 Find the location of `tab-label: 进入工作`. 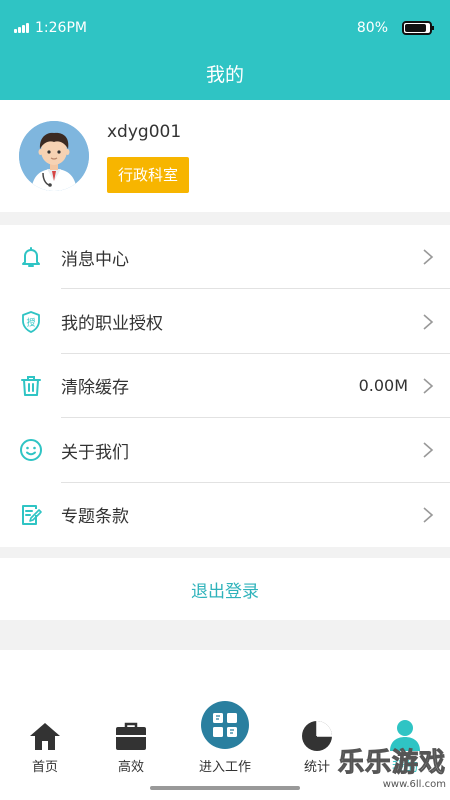

tab-label: 进入工作 is located at coordinates (224, 767).